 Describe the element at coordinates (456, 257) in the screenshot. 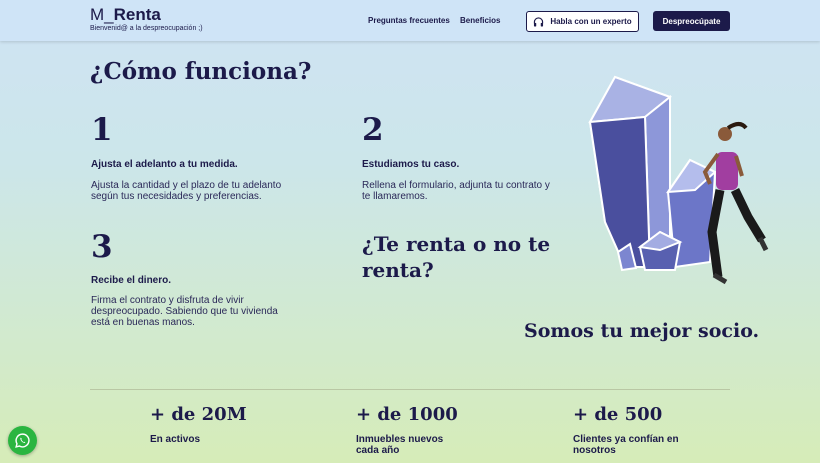

I see `renta-question-heading: ¿Te renta o no te renta?` at that location.